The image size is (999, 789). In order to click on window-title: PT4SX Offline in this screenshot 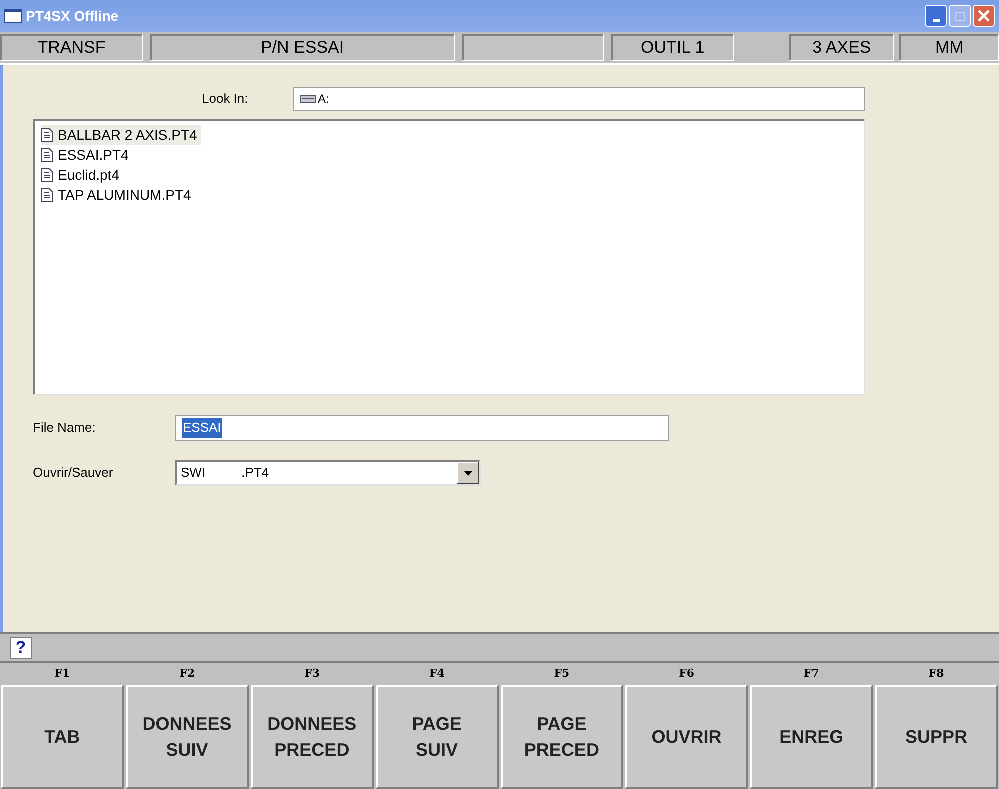, I will do `click(72, 16)`.